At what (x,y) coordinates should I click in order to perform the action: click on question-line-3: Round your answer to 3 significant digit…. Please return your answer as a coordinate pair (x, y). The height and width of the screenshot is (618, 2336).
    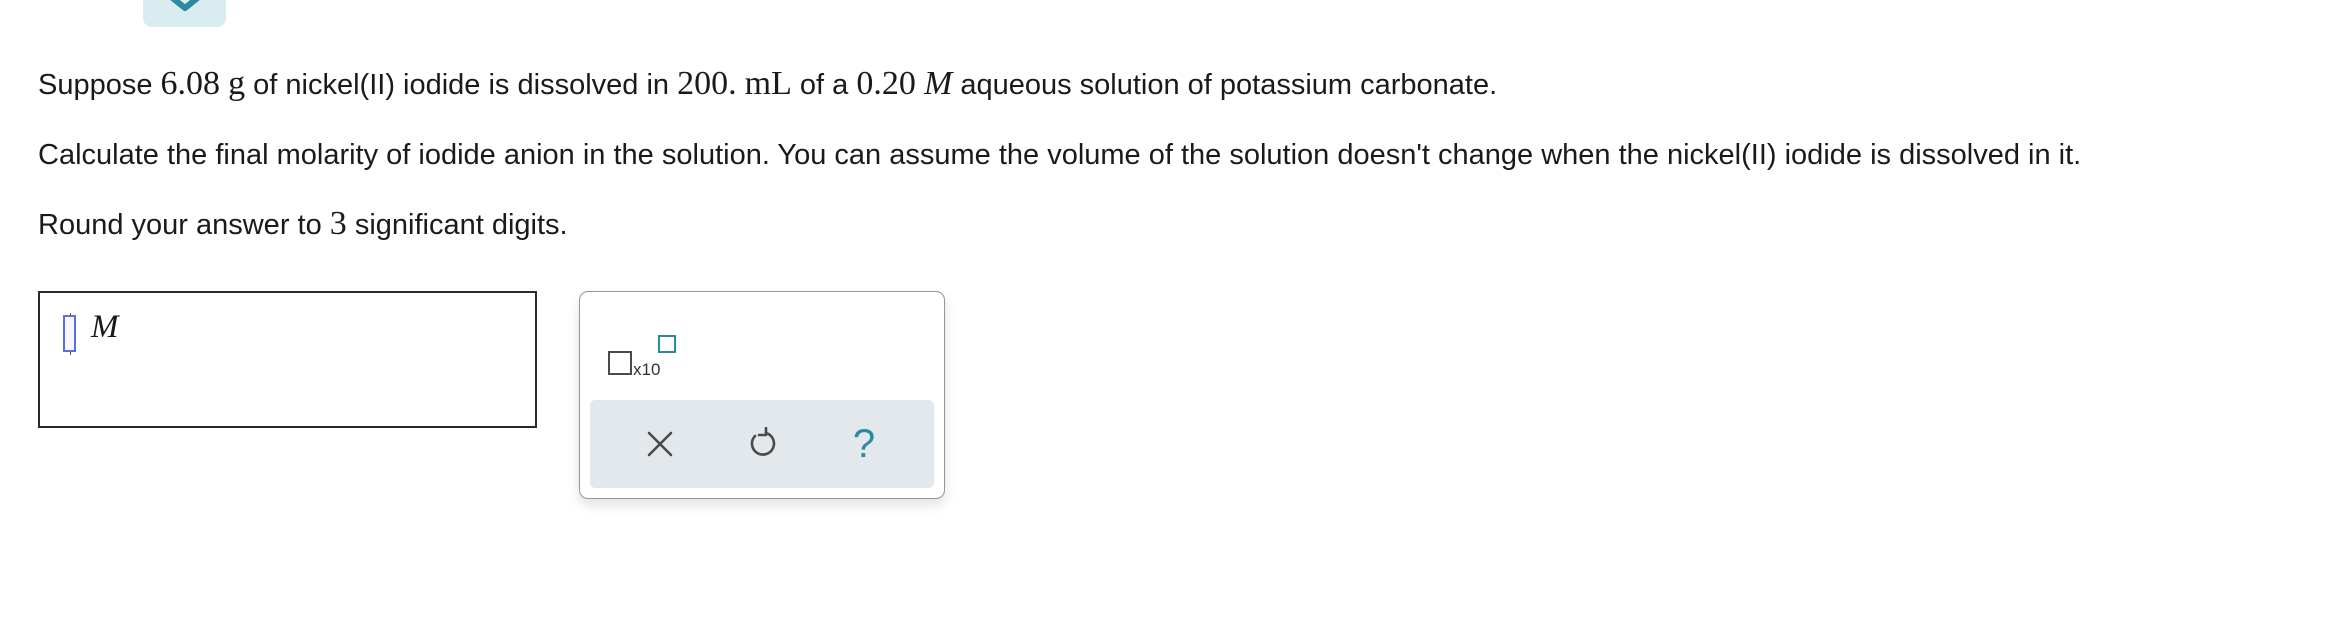
    Looking at the image, I should click on (303, 224).